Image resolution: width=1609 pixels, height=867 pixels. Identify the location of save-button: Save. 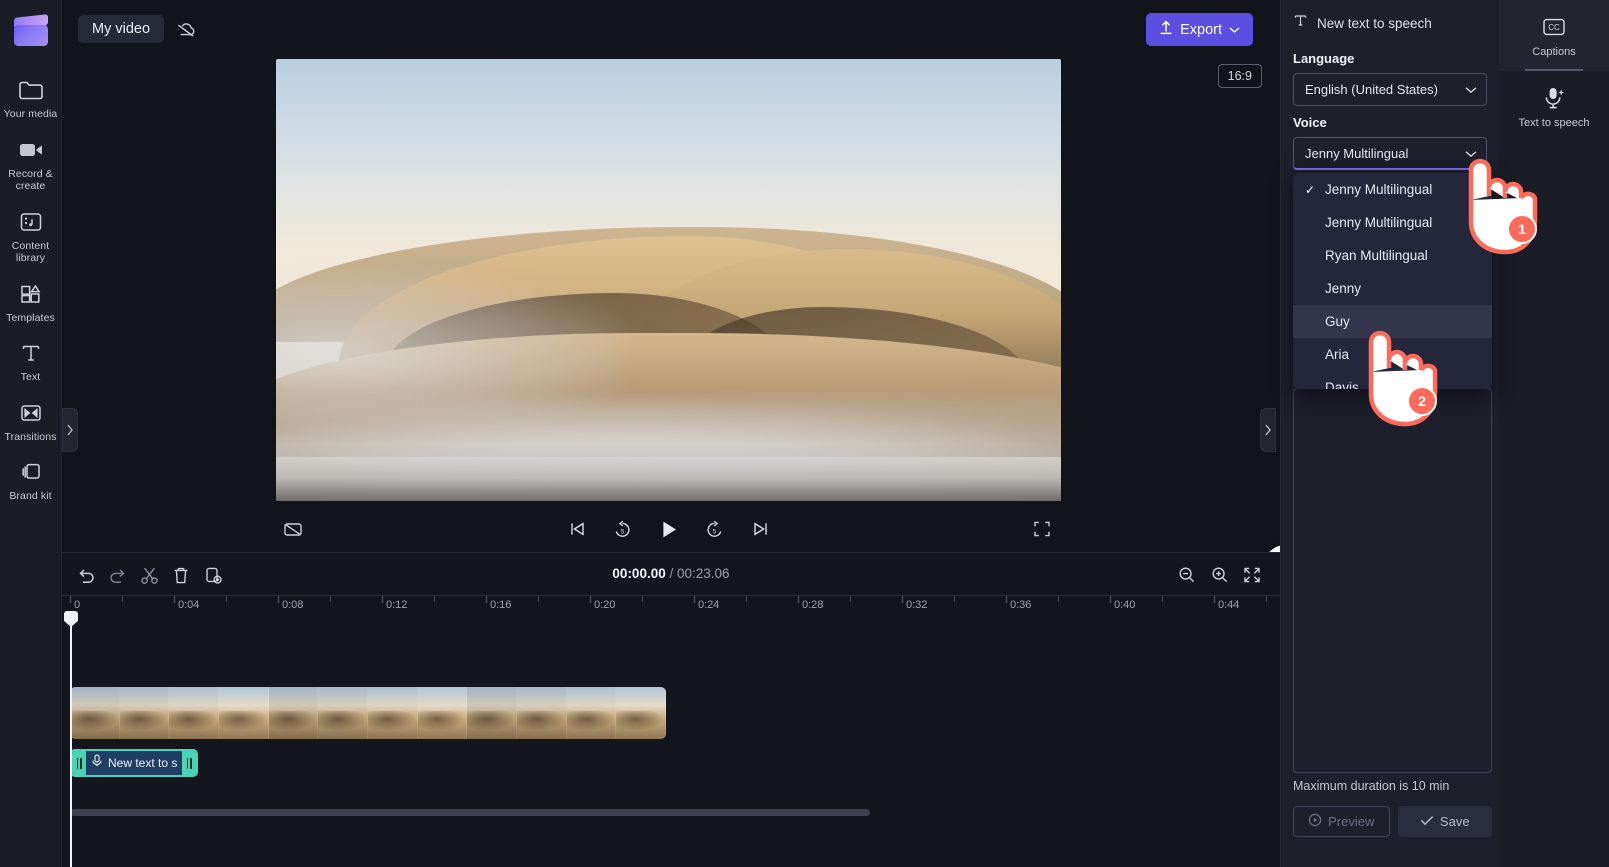
(1444, 821).